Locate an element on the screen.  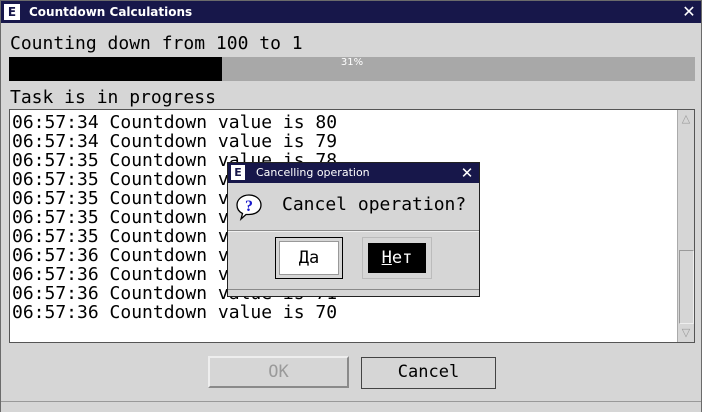
countdown-heading: Counting down from 100 to 1 is located at coordinates (156, 43).